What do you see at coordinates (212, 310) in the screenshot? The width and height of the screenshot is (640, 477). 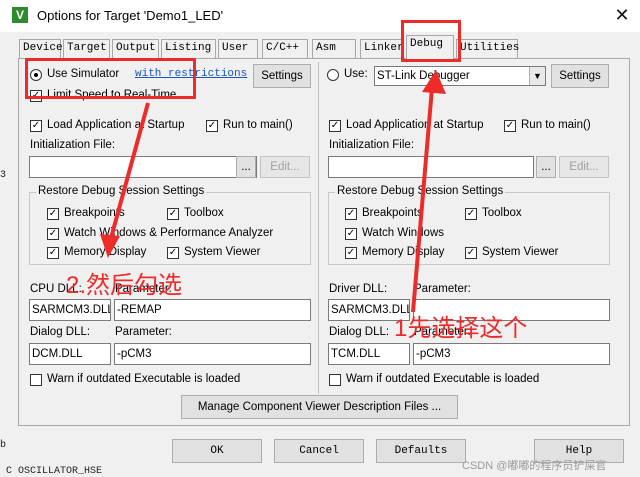 I see `cpu-parameter-field: -REMAP` at bounding box center [212, 310].